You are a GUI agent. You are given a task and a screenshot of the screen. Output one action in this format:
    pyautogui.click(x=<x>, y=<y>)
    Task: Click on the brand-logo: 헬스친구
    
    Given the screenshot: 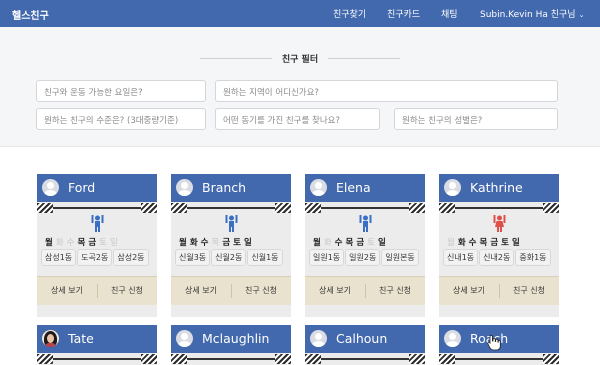 What is the action you would take?
    pyautogui.click(x=30, y=14)
    